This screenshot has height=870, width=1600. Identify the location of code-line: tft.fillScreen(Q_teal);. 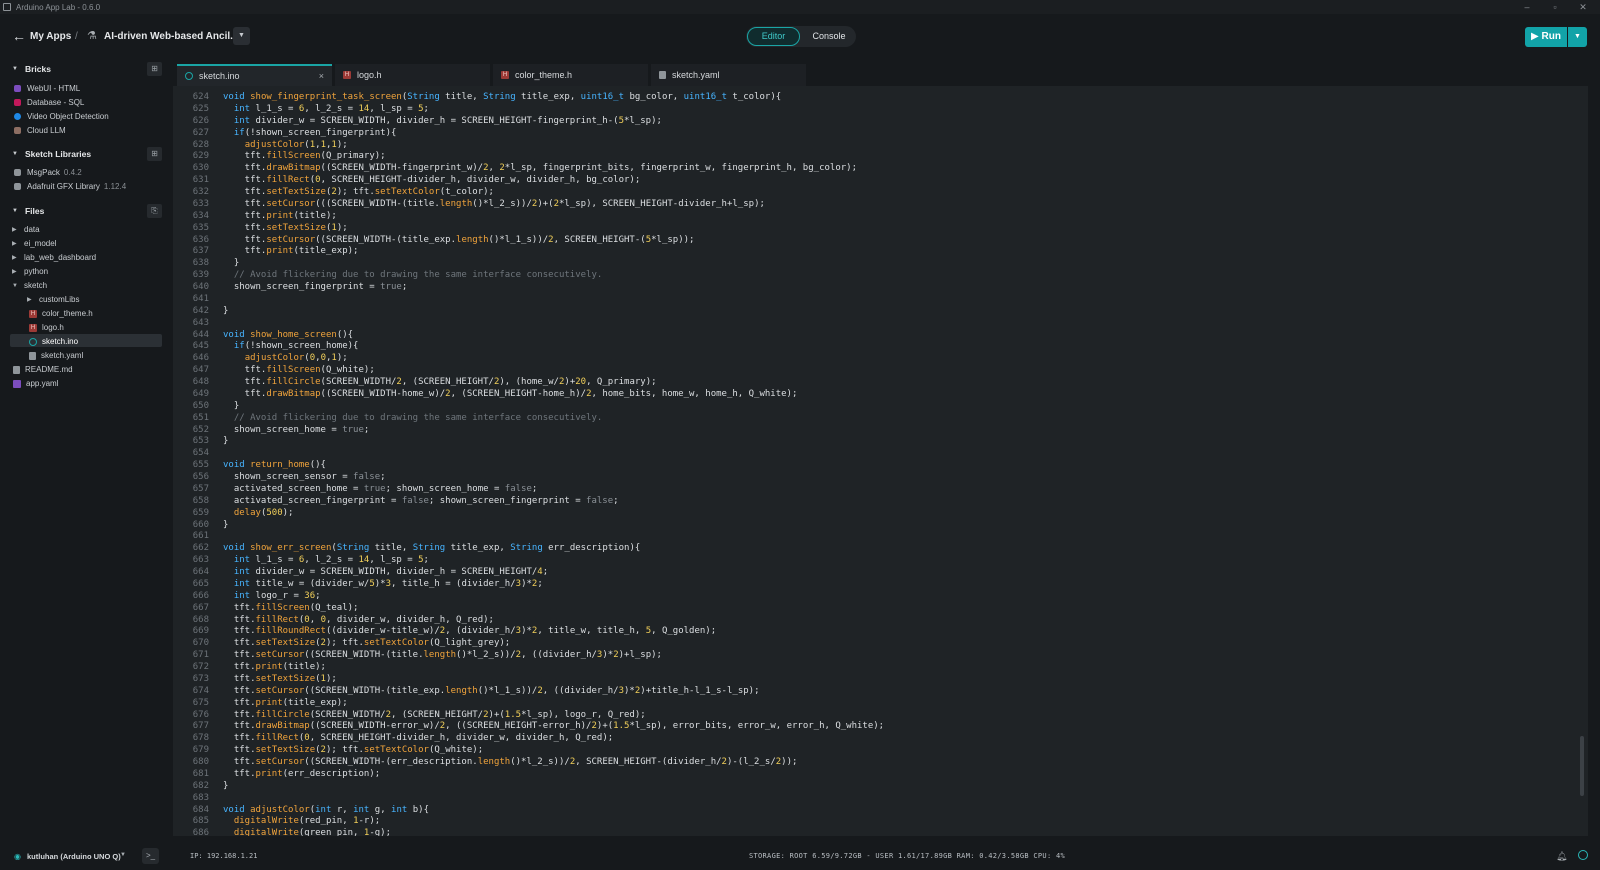
(893, 609).